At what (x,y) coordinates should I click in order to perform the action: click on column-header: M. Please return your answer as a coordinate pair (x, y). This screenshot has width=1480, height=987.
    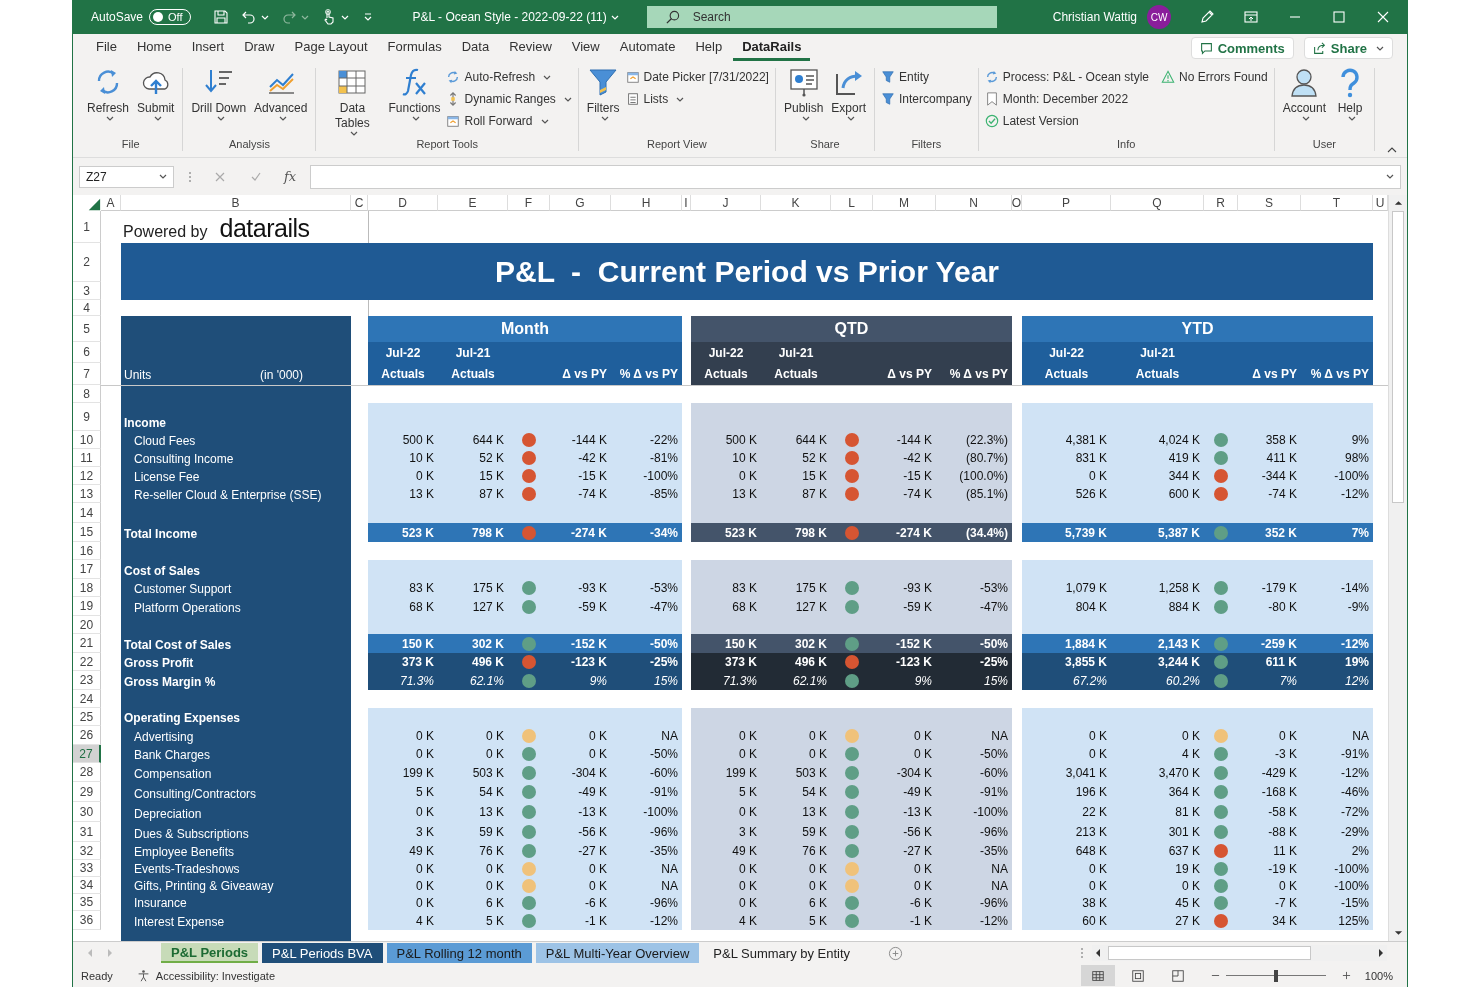
    Looking at the image, I should click on (904, 203).